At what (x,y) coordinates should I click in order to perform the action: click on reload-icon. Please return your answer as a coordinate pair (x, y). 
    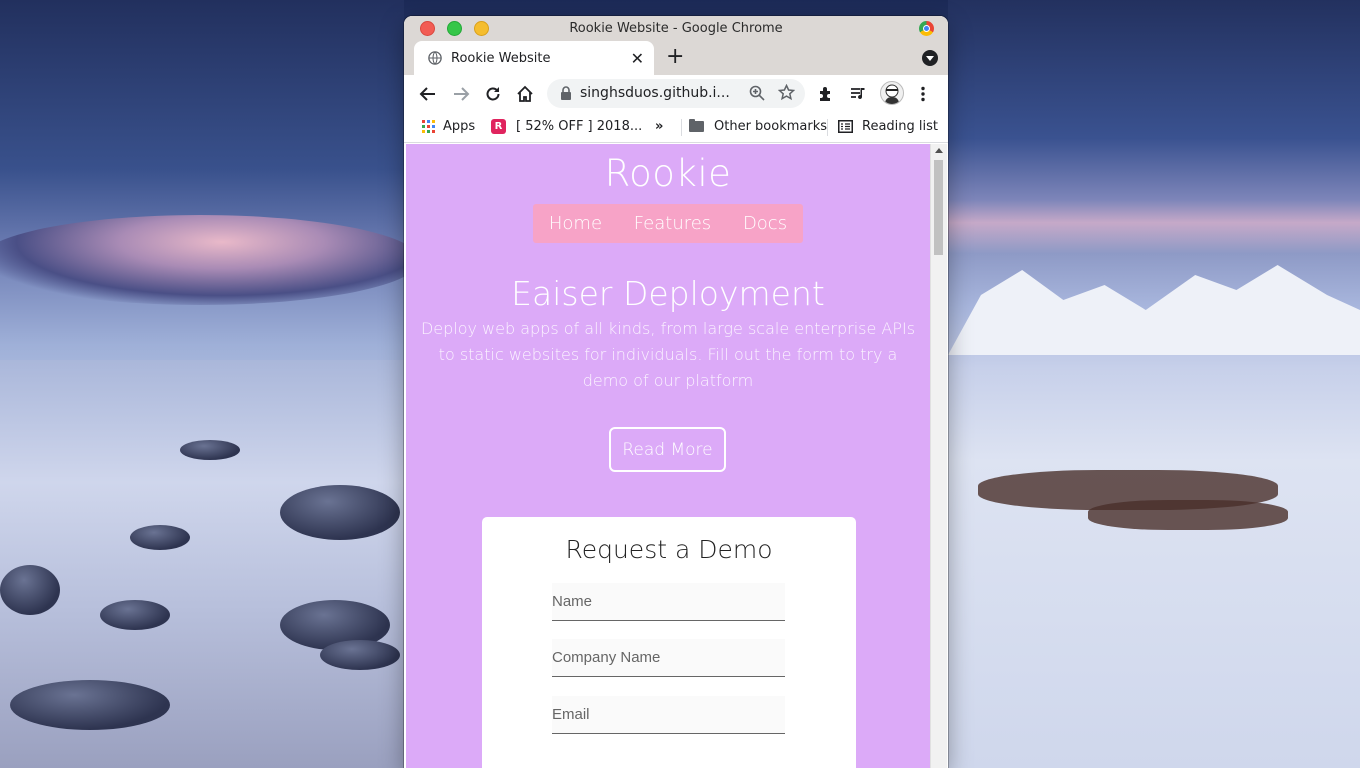
    Looking at the image, I should click on (493, 94).